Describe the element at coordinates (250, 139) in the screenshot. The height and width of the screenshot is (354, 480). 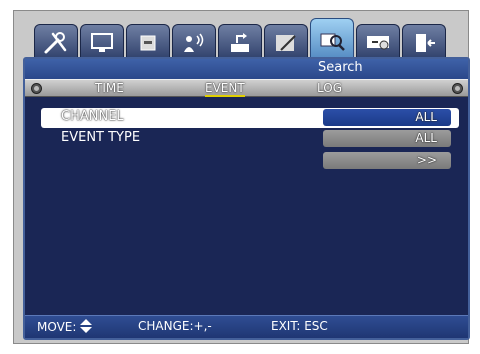
I see `event-type-row: EVENT TYPE ALL` at that location.